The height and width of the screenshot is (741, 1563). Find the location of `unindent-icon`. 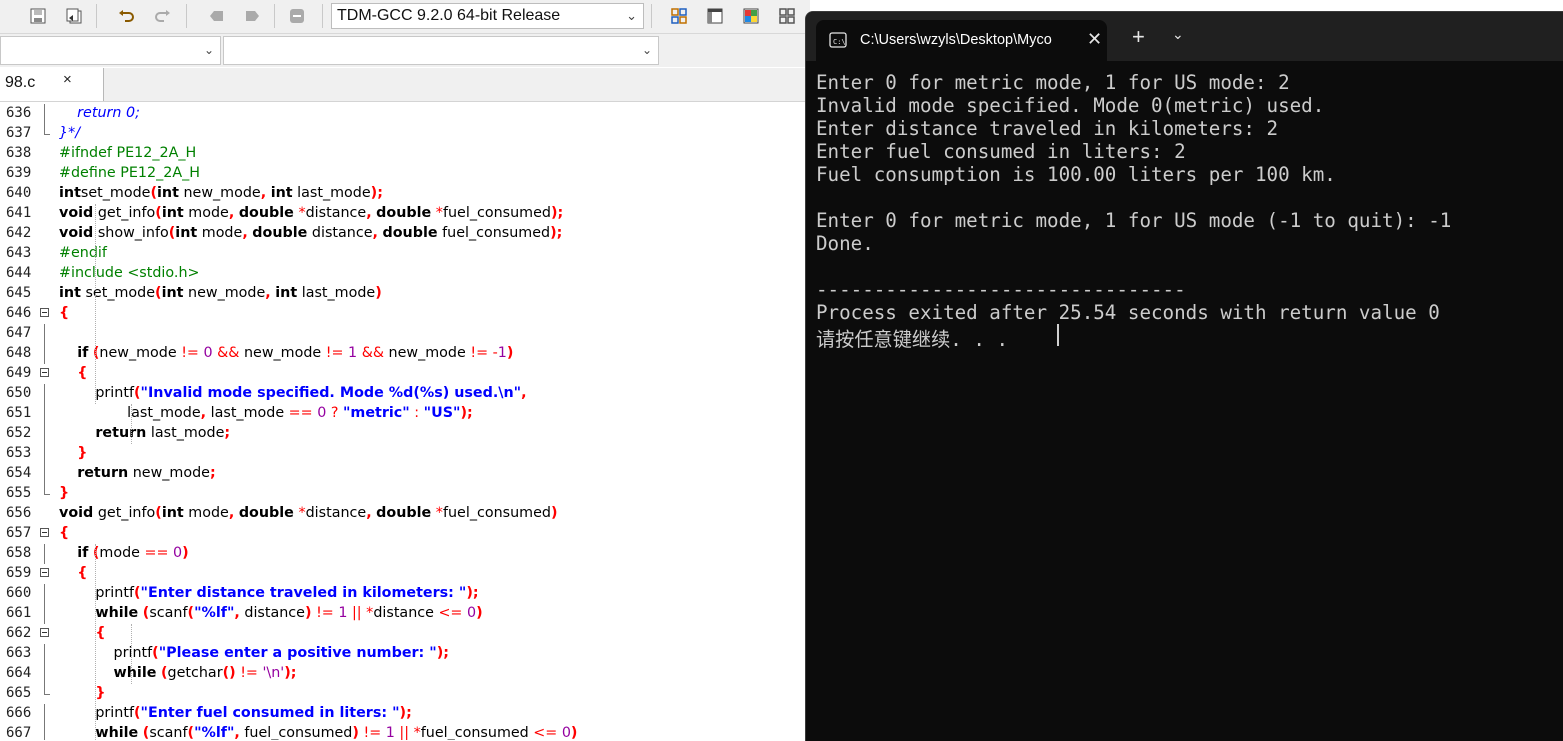

unindent-icon is located at coordinates (252, 16).